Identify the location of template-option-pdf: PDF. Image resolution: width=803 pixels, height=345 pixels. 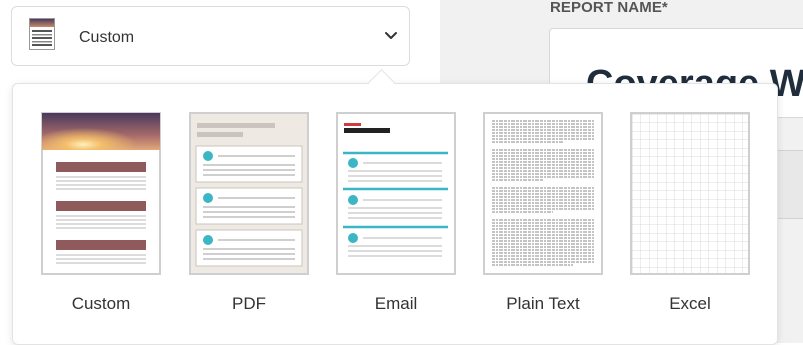
(259, 214).